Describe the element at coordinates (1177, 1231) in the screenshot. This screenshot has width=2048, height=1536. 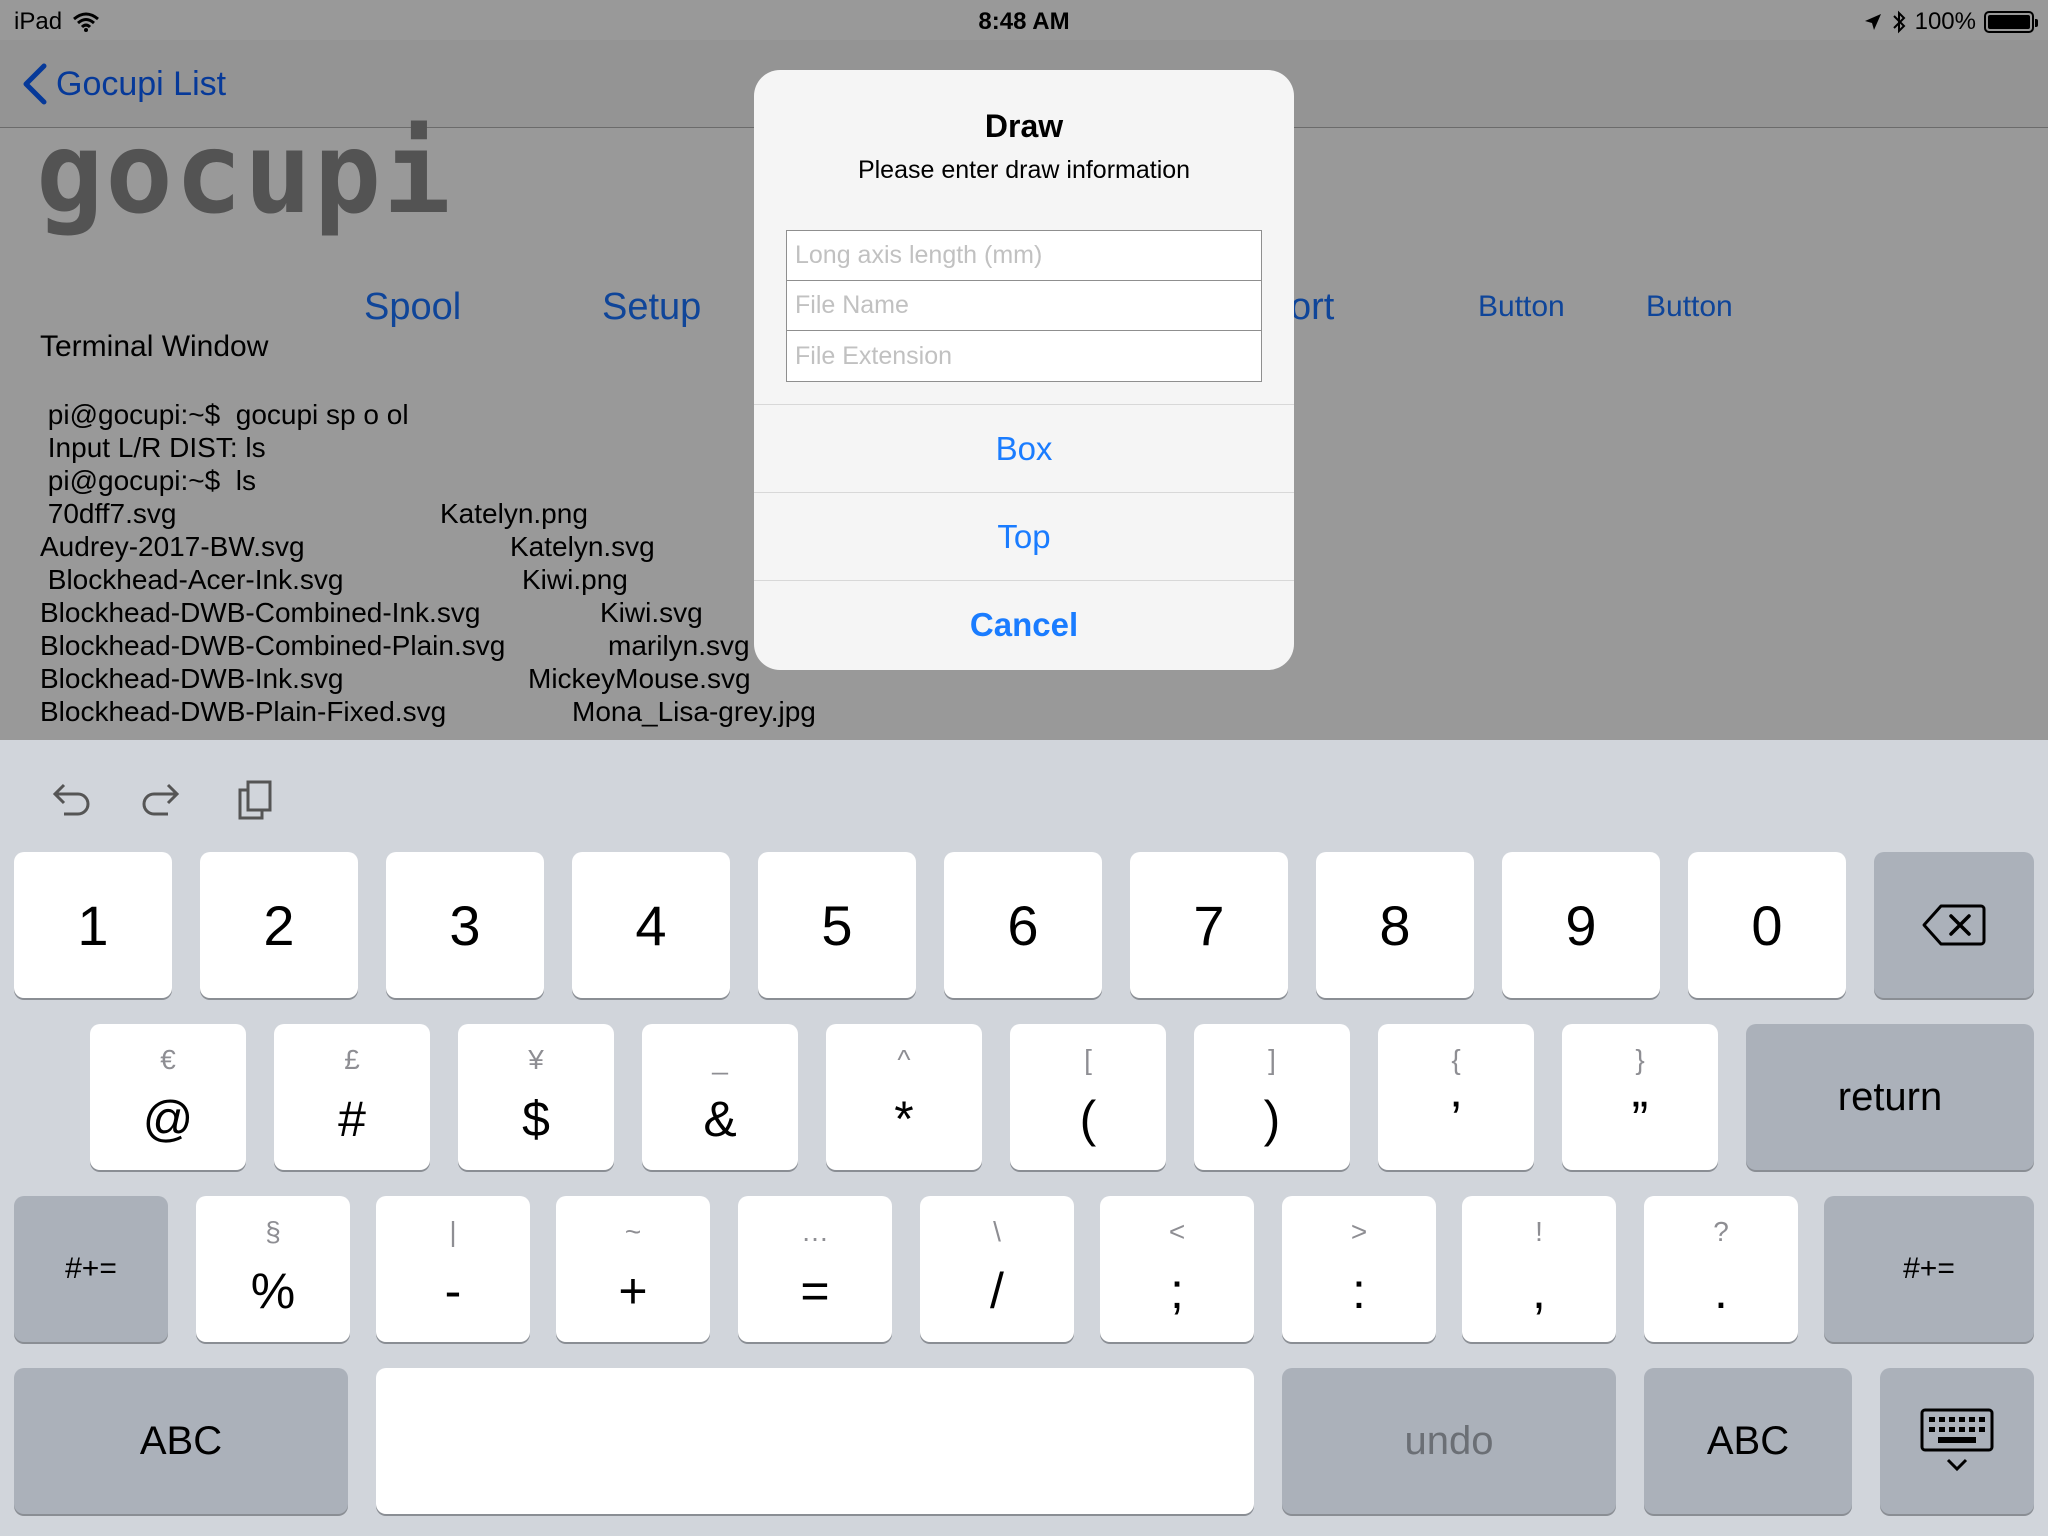
I see `key-secondary-label: <` at that location.